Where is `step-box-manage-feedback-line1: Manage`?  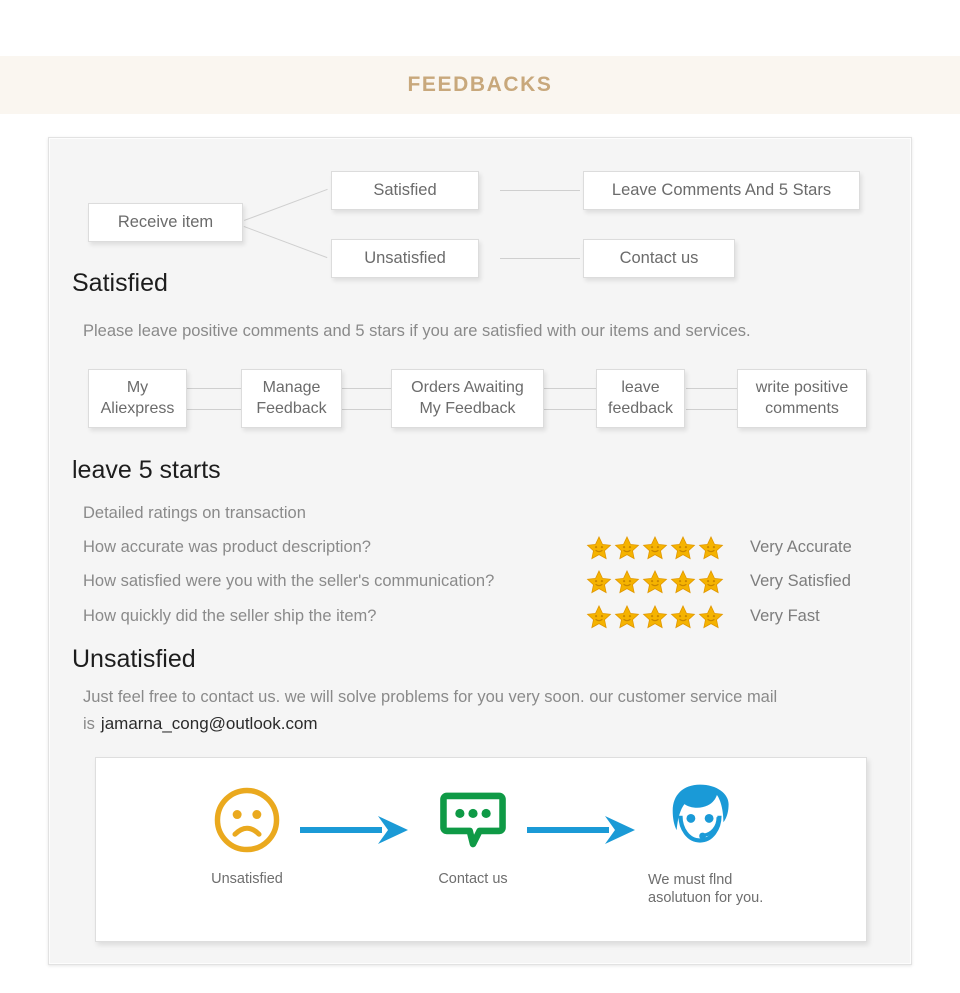
step-box-manage-feedback-line1: Manage is located at coordinates (291, 388).